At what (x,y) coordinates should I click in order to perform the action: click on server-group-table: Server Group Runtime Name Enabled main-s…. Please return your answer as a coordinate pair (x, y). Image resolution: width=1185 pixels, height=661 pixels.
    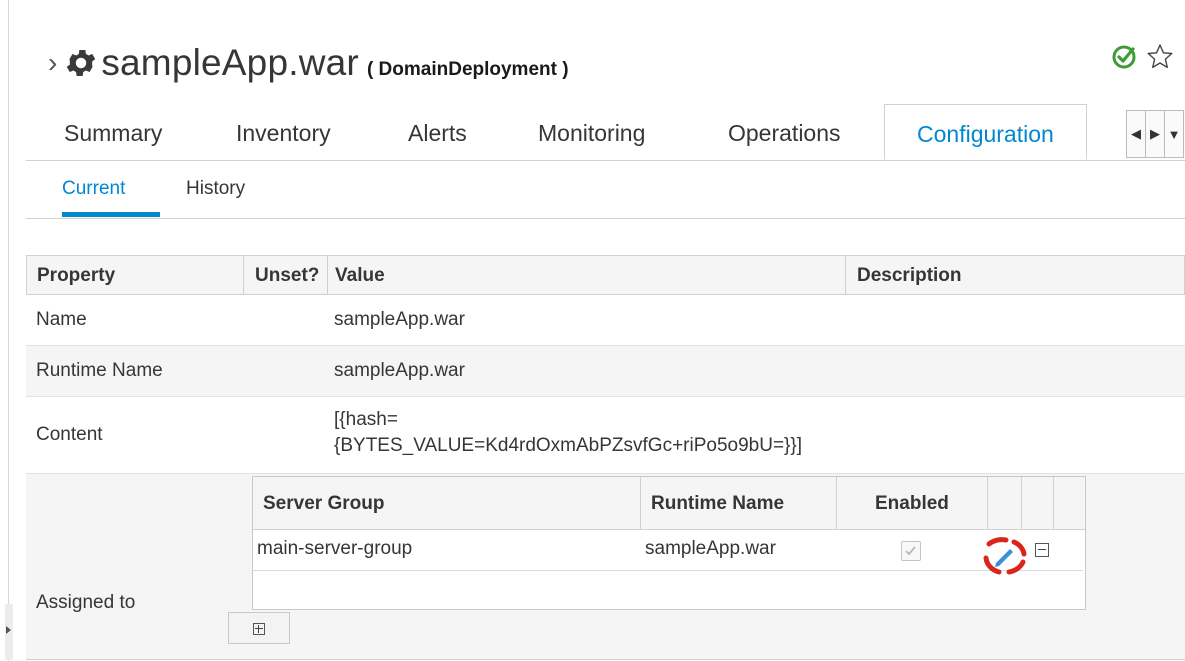
    Looking at the image, I should click on (669, 543).